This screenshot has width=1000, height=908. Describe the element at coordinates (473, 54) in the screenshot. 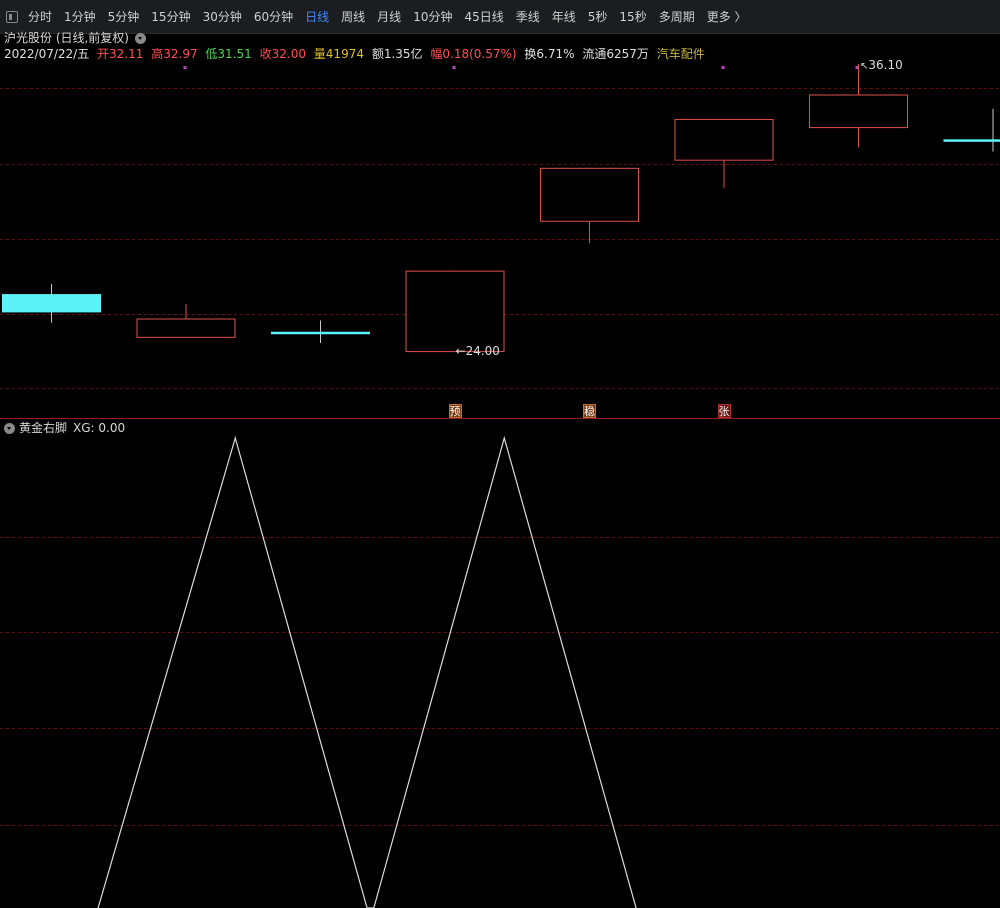

I see `quote-change: 幅0.18(0.57%)` at that location.